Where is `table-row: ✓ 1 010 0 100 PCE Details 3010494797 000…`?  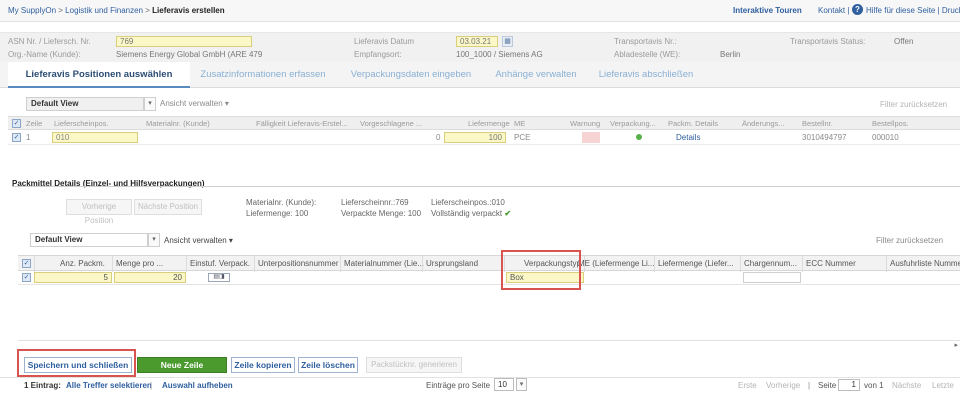
table-row: ✓ 1 010 0 100 PCE Details 3010494797 000… is located at coordinates (484, 138).